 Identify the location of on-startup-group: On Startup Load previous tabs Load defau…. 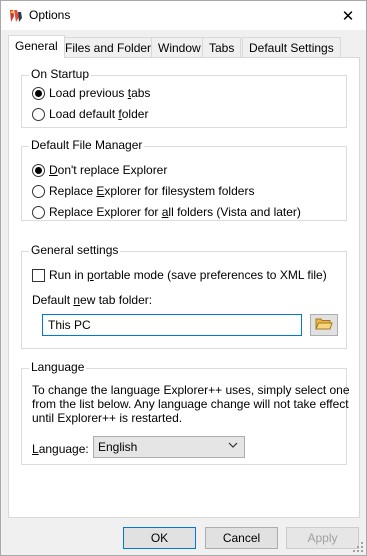
(184, 97).